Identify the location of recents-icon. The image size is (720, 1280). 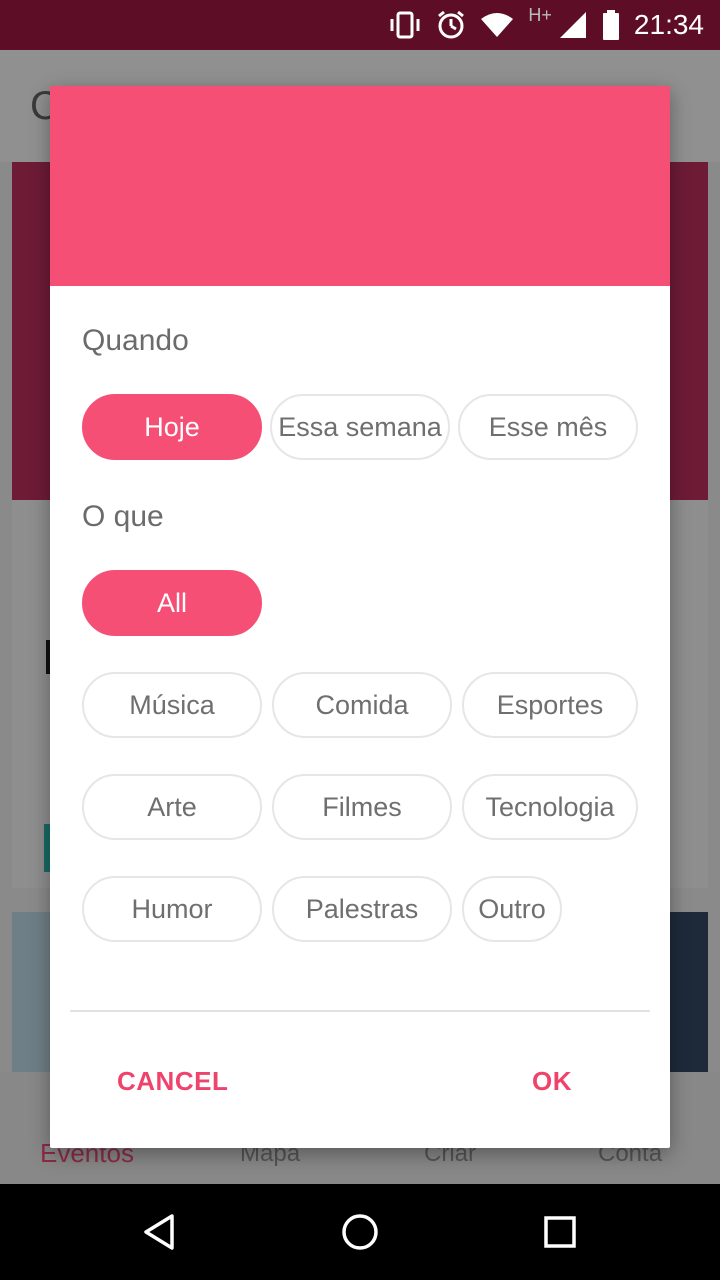
(560, 1232).